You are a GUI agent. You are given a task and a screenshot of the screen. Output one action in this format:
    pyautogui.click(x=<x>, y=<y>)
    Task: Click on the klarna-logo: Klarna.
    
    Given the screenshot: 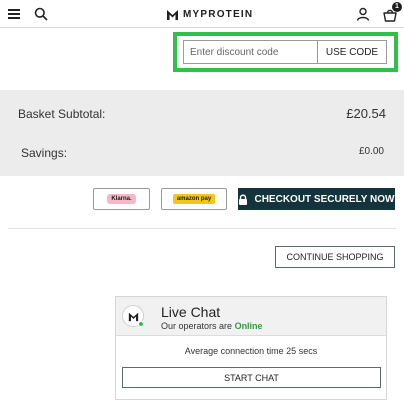 What is the action you would take?
    pyautogui.click(x=121, y=199)
    